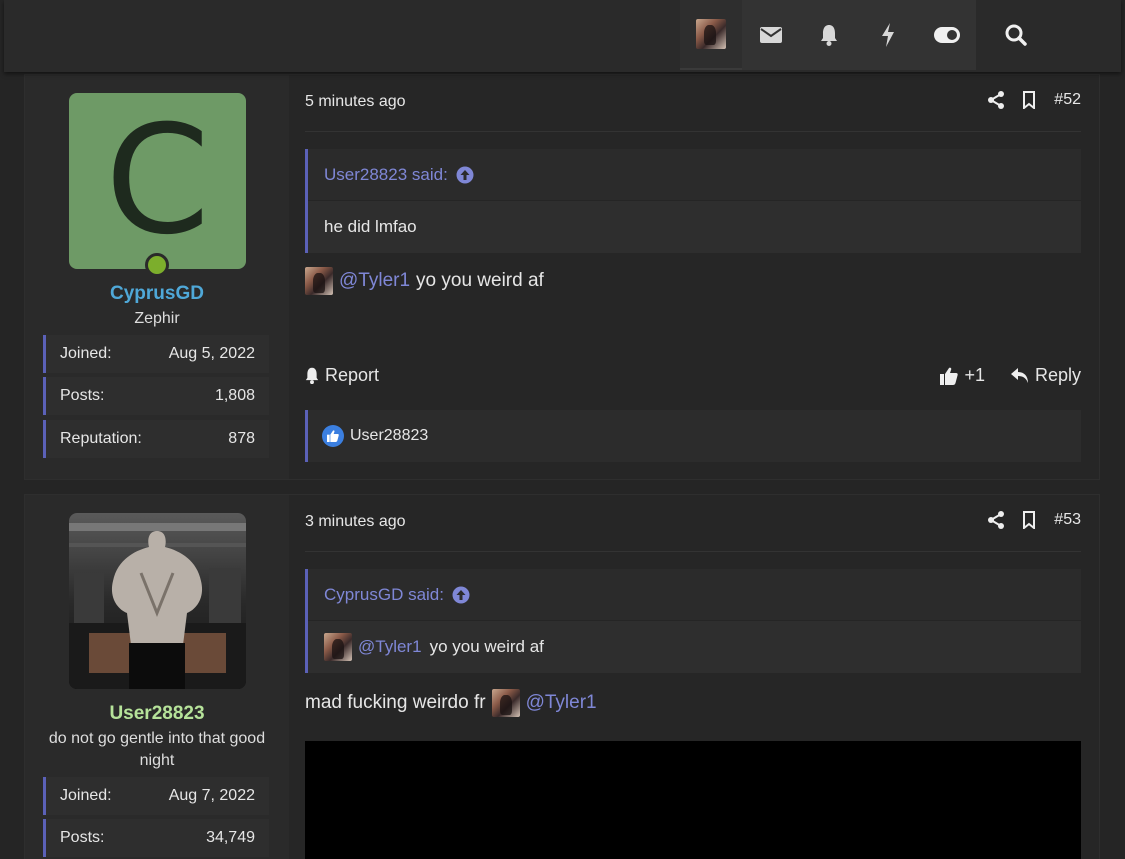 Image resolution: width=1125 pixels, height=859 pixels. What do you see at coordinates (693, 436) in the screenshot?
I see `reactions-bar: User28823` at bounding box center [693, 436].